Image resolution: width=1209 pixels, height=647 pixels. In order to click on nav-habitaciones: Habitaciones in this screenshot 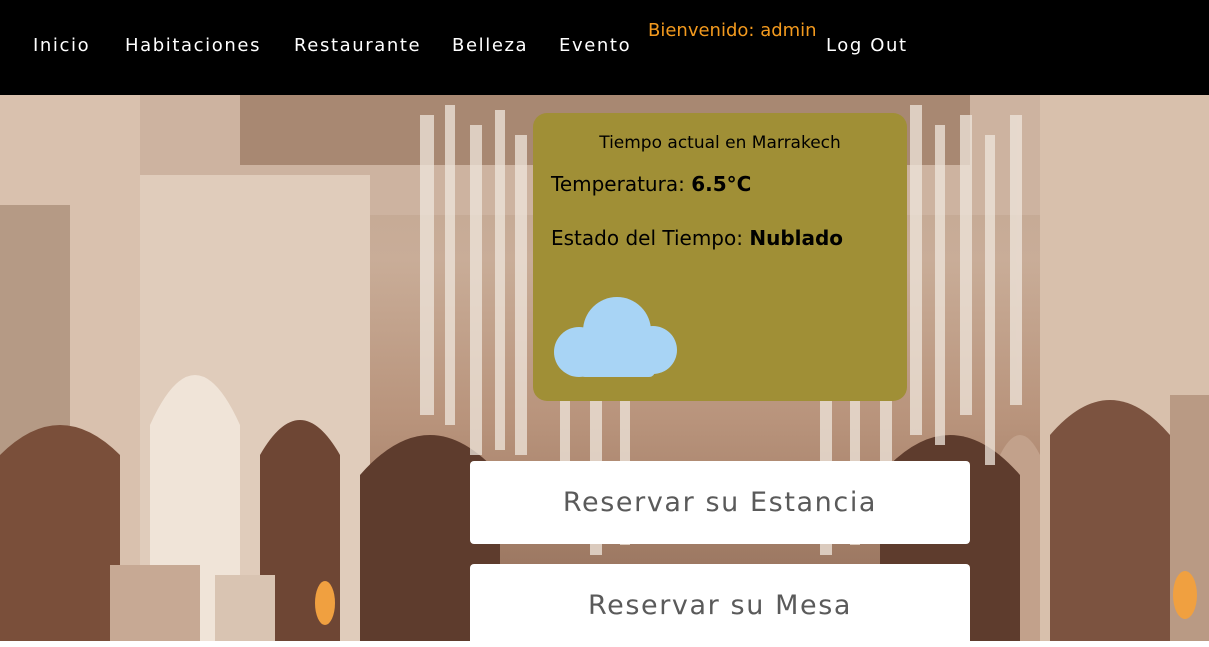, I will do `click(193, 45)`.